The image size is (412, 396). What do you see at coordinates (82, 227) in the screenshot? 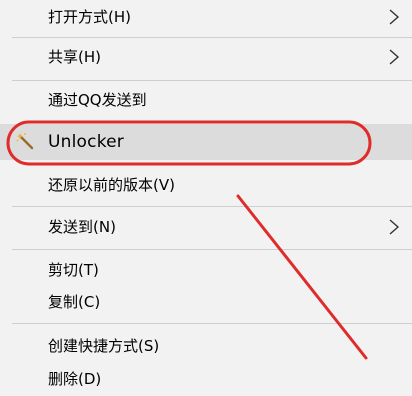
I see `menu-item-label: 发送到(N)` at bounding box center [82, 227].